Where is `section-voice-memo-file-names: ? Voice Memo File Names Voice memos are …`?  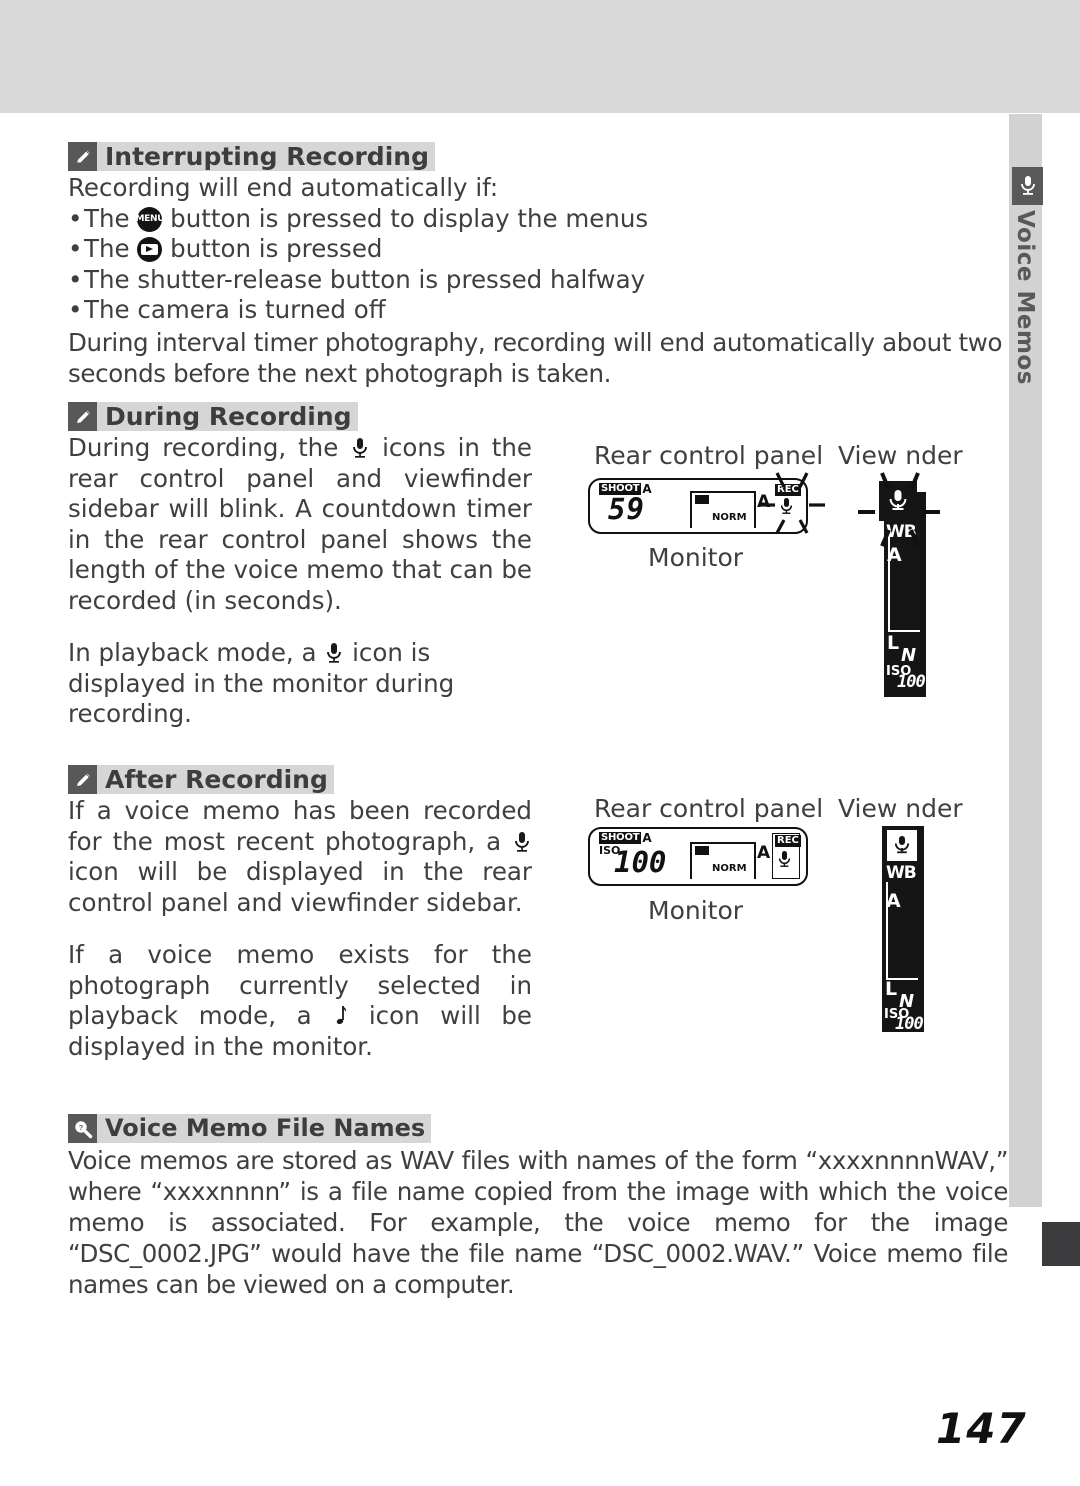 section-voice-memo-file-names: ? Voice Memo File Names Voice memos are … is located at coordinates (538, 1207).